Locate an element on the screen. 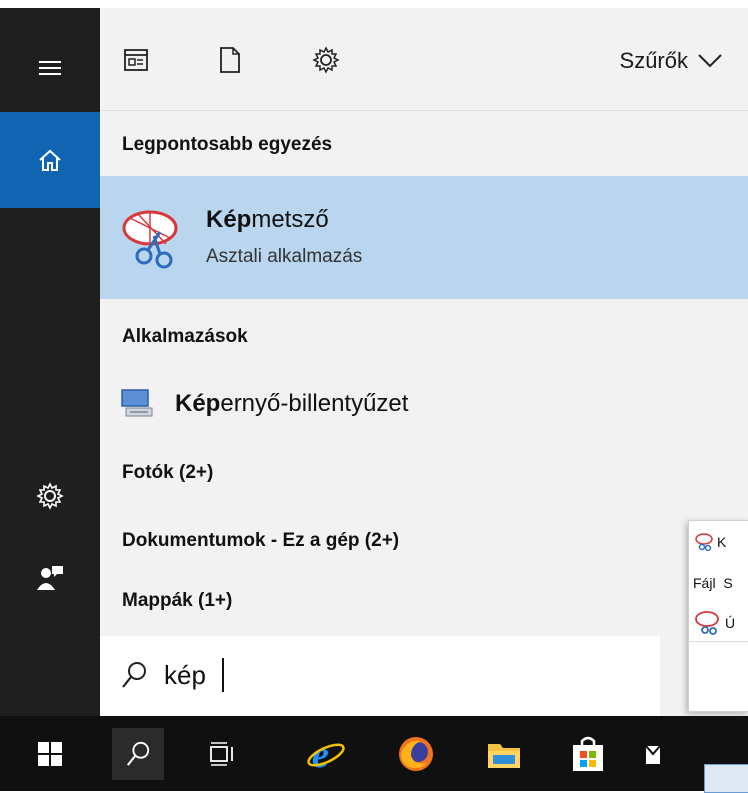  store-button is located at coordinates (588, 754).